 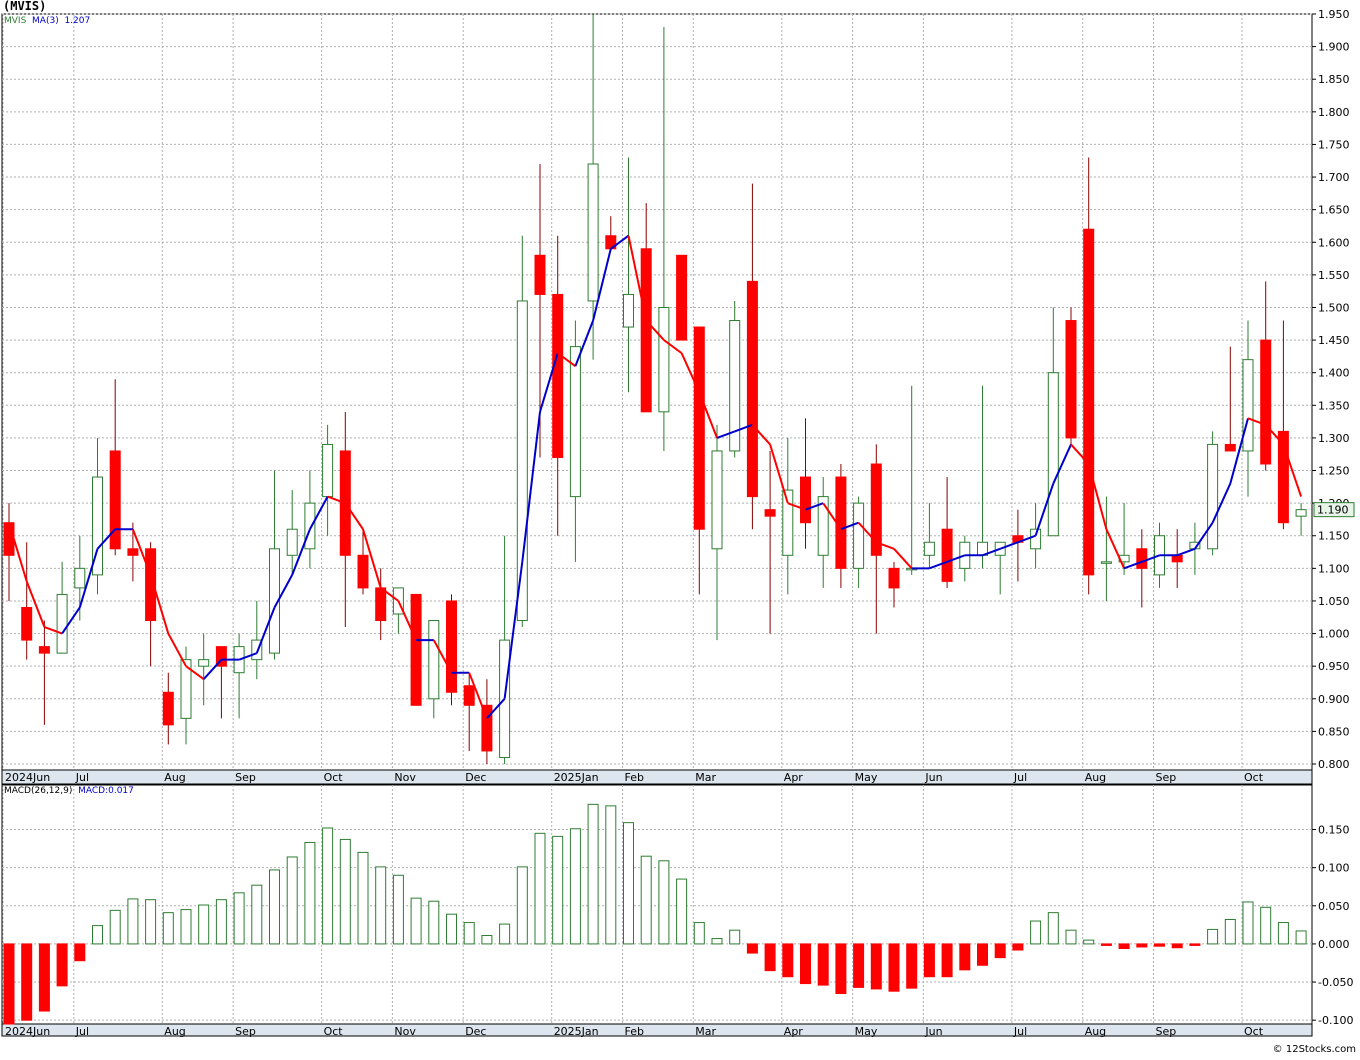 What do you see at coordinates (576, 1031) in the screenshot?
I see `macd-month-label: 2025Jan` at bounding box center [576, 1031].